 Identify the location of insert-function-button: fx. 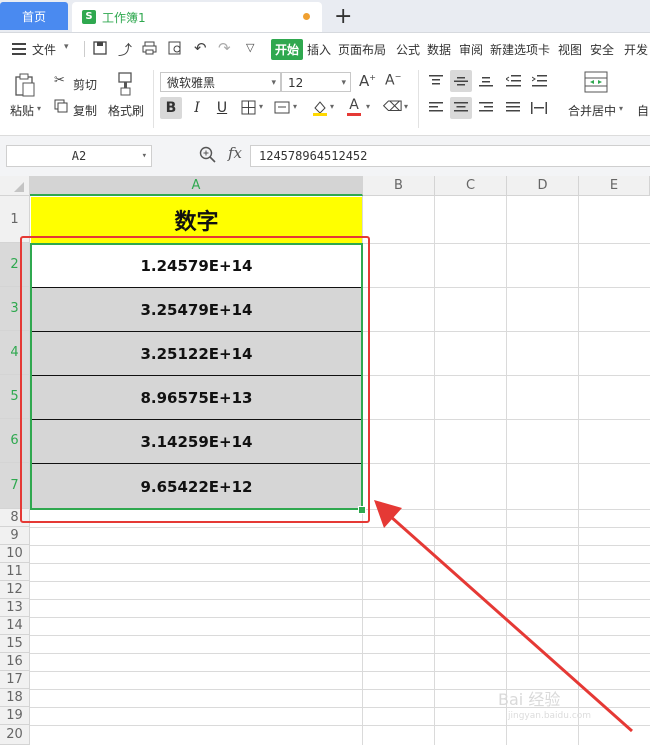
(235, 153).